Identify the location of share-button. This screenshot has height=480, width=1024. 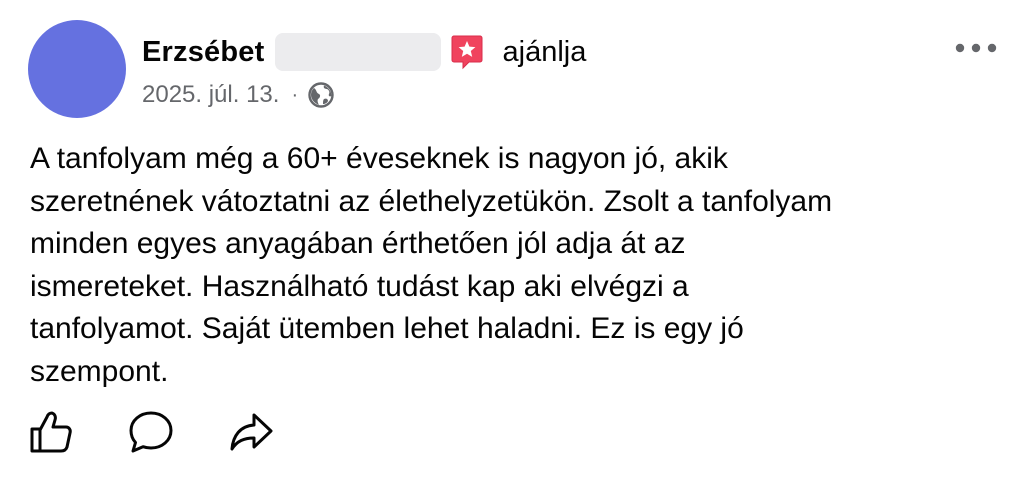
(251, 434).